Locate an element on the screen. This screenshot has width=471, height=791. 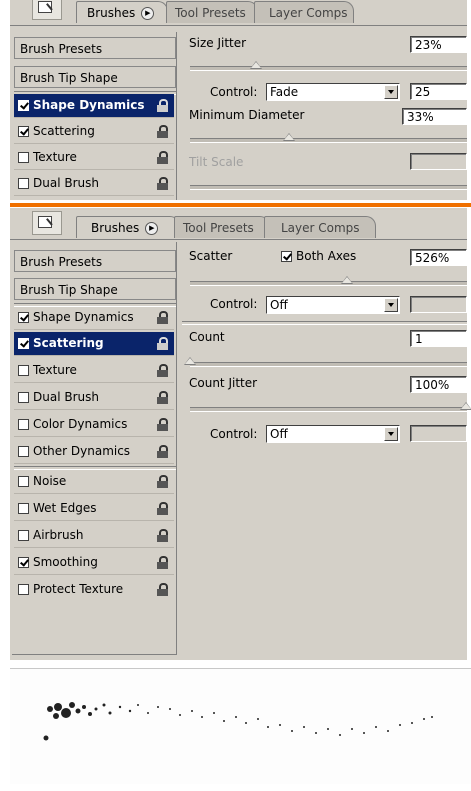
sidebar-item-wet-edges: Wet Edges is located at coordinates (94, 509).